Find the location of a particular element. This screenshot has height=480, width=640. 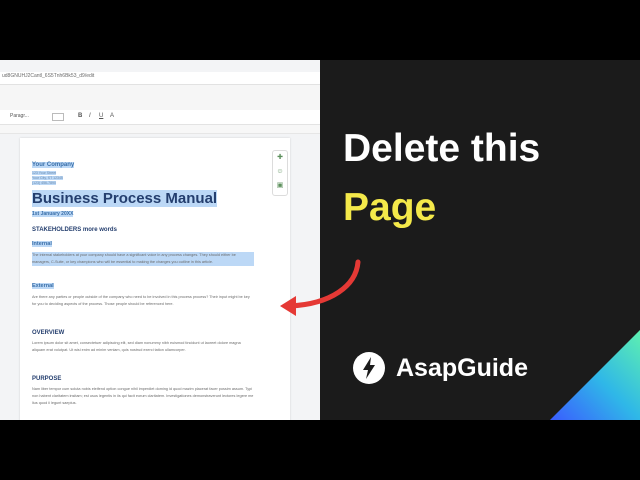

internal-heading: Internal is located at coordinates (42, 244).